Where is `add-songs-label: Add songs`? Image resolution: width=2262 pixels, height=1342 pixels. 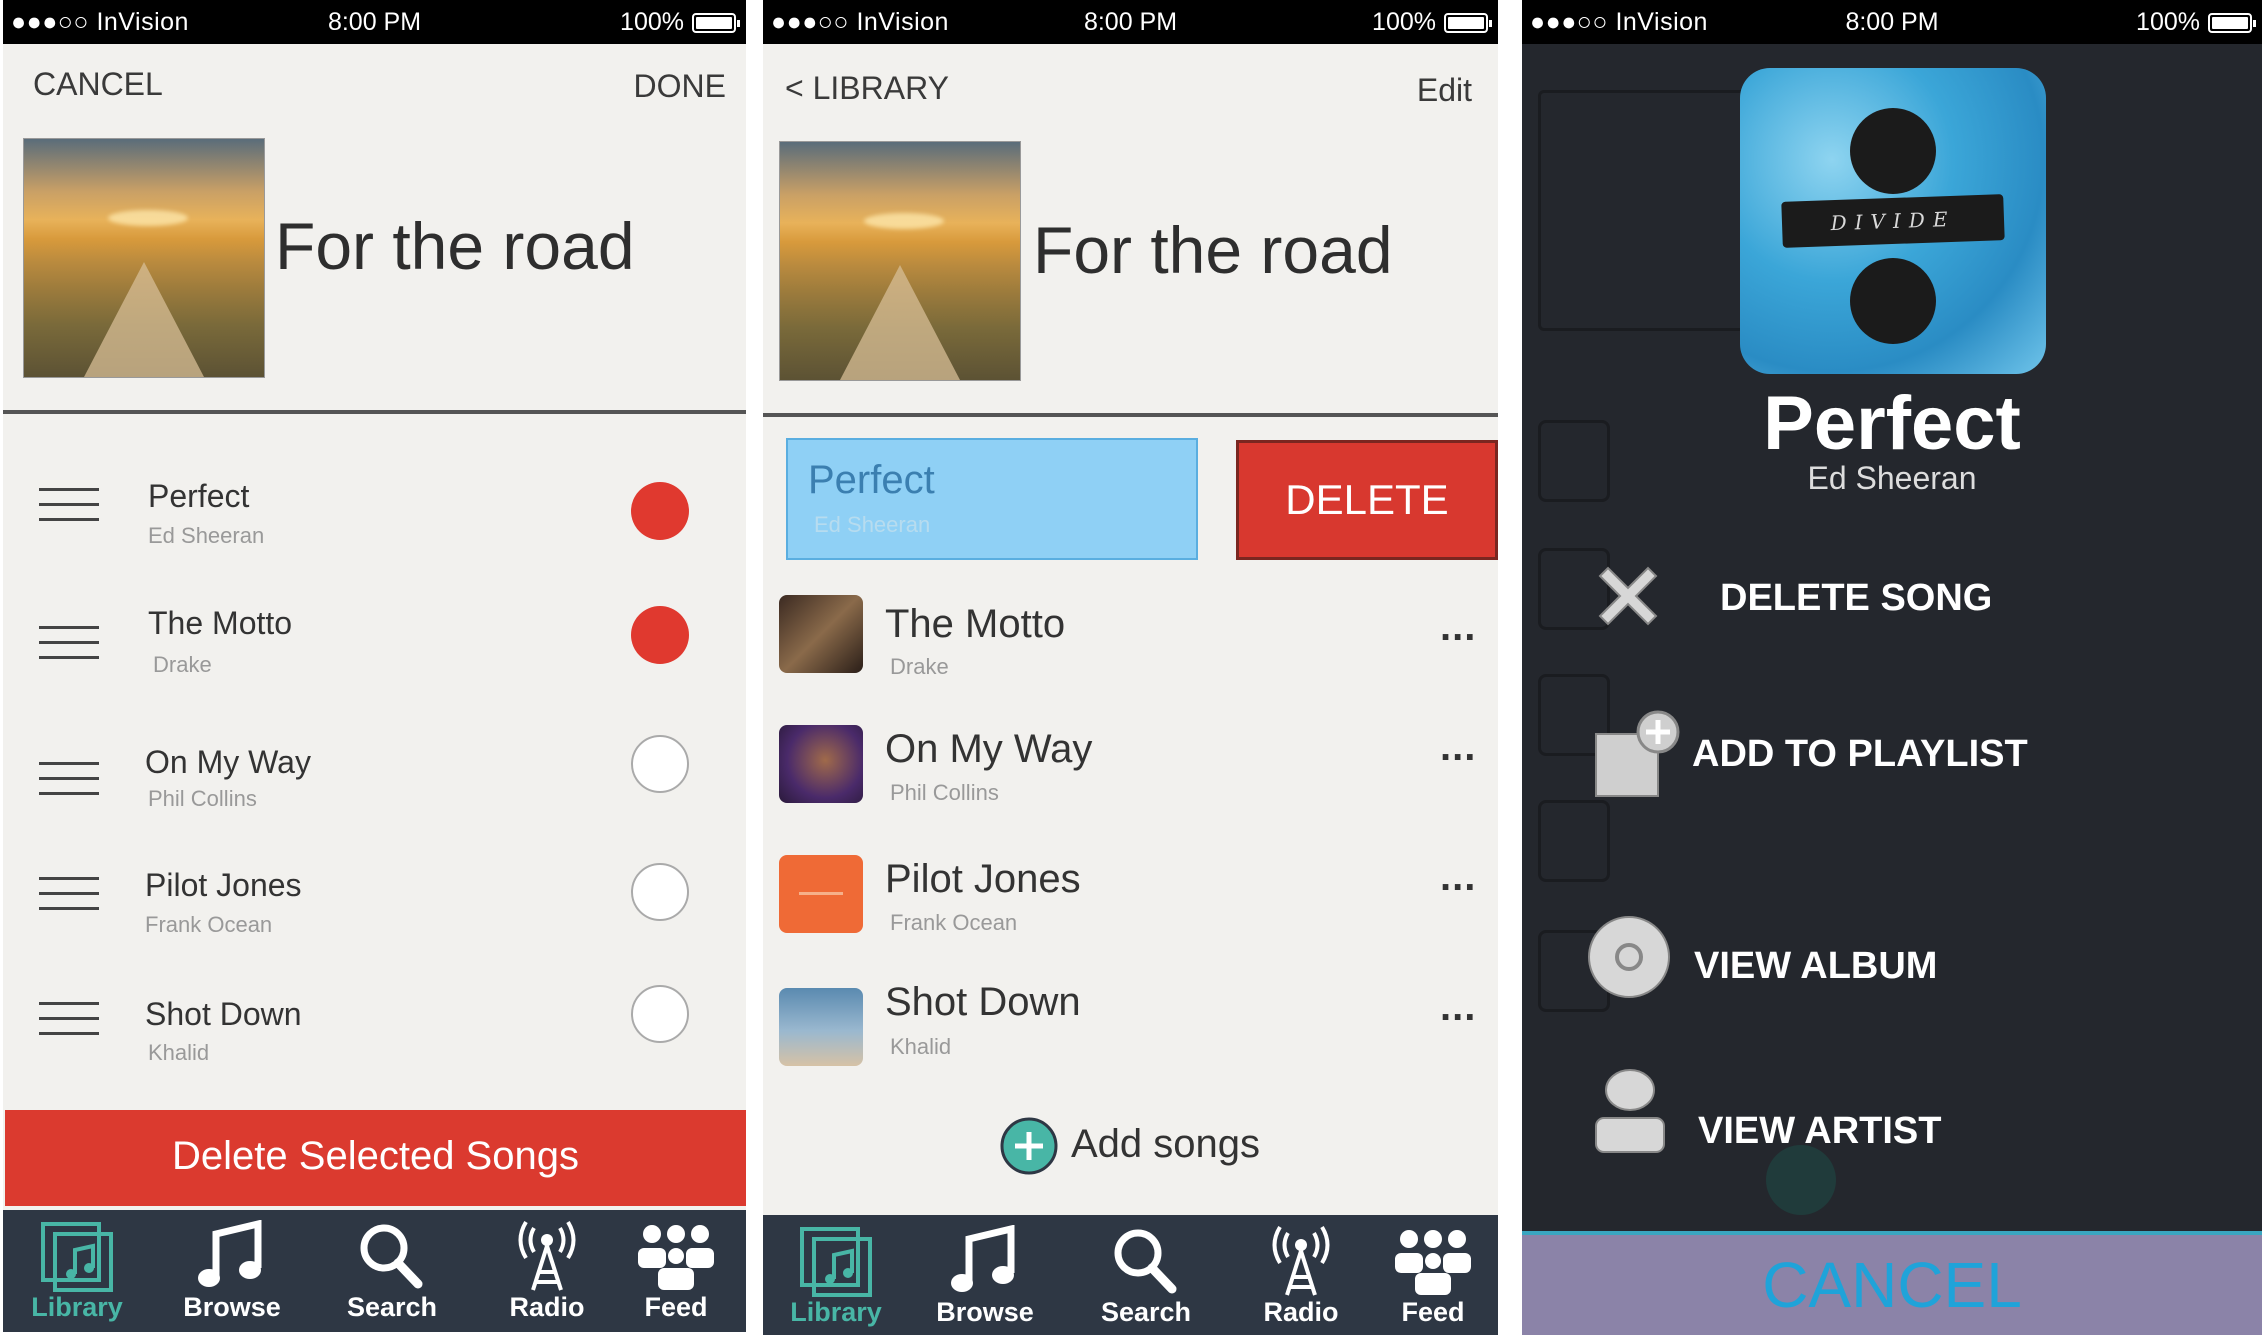 add-songs-label: Add songs is located at coordinates (1166, 1144).